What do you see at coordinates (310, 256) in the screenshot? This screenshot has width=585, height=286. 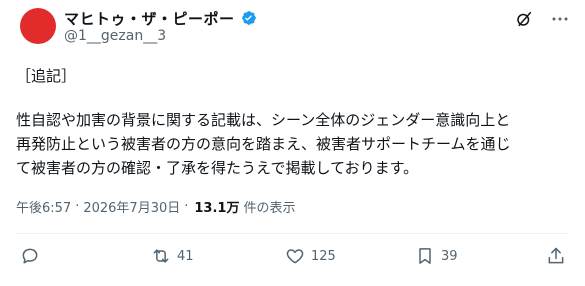 I see `like-button: 125` at bounding box center [310, 256].